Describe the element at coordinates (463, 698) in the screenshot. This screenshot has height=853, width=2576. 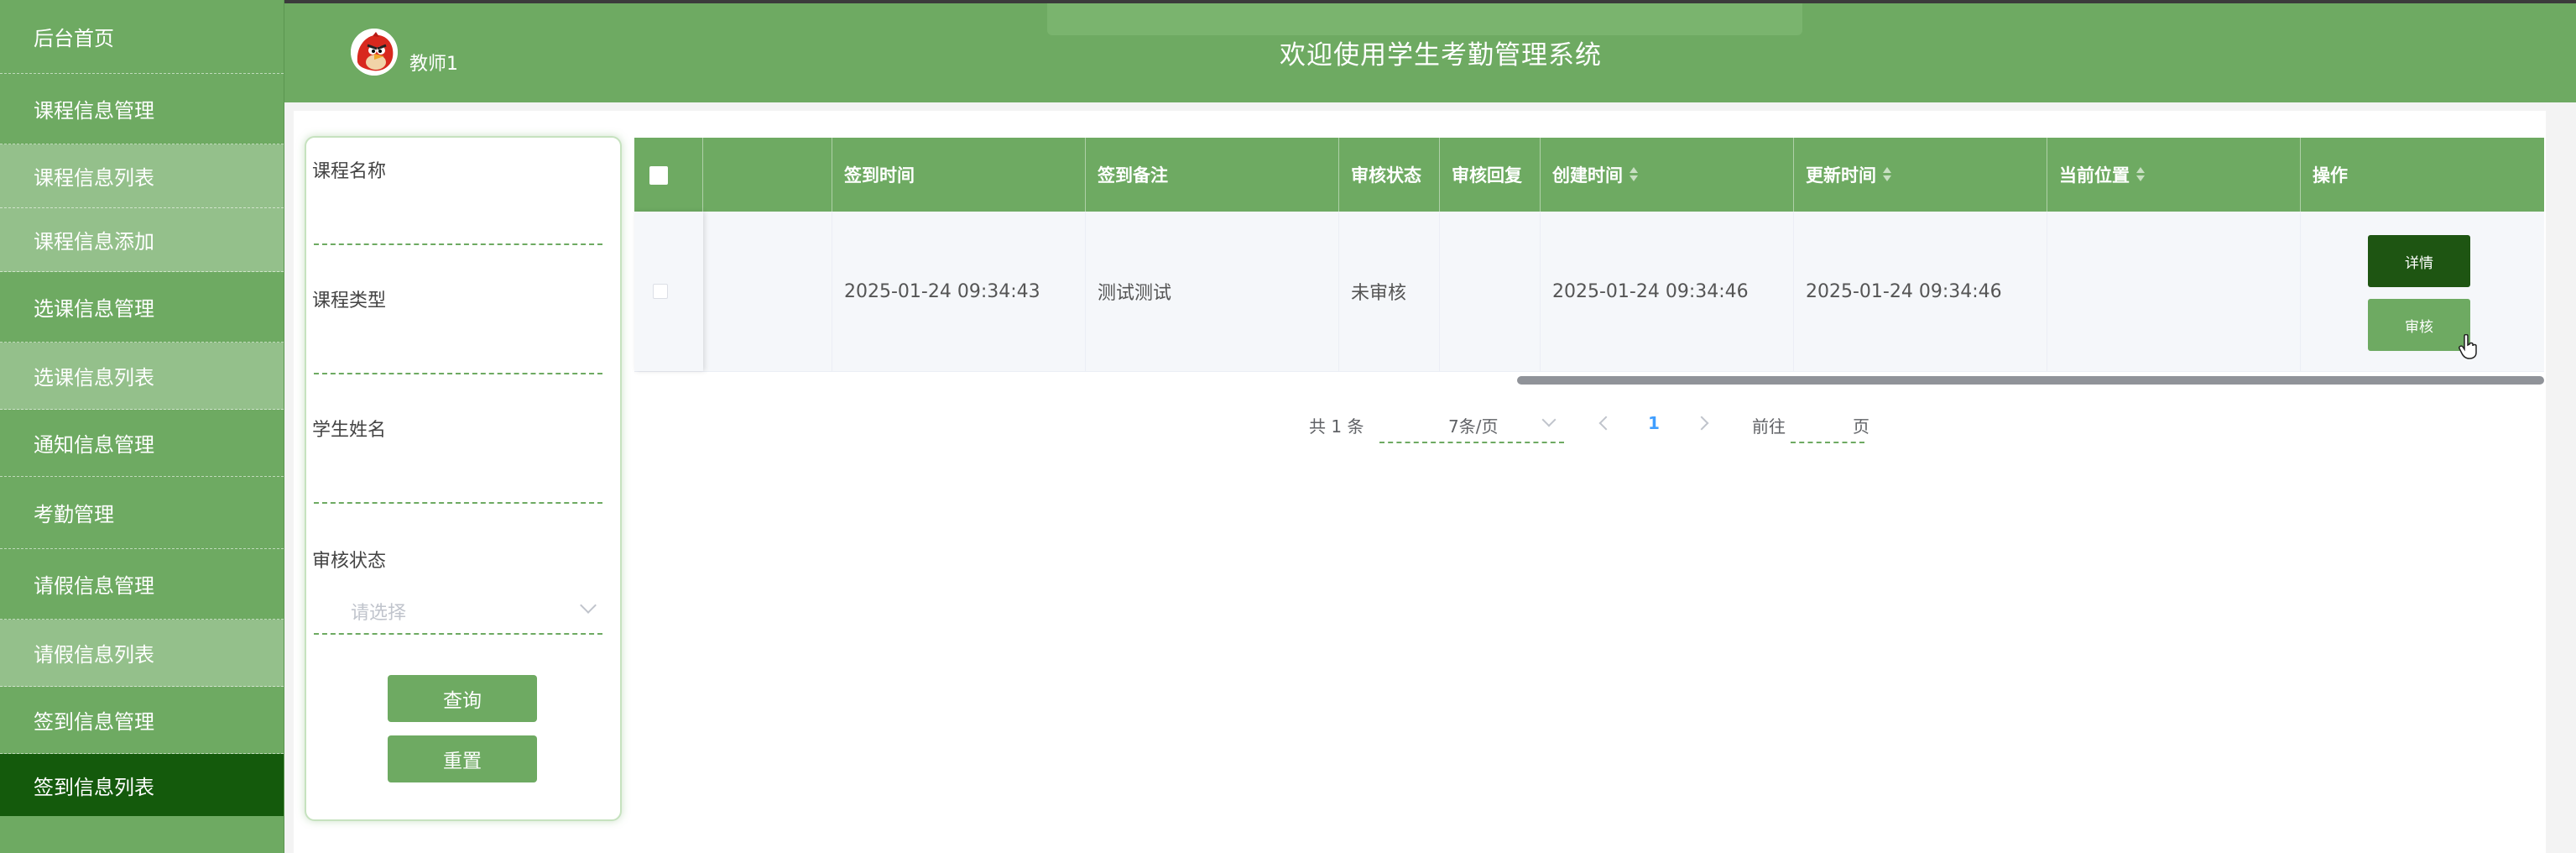
I see `query-button: 查询` at that location.